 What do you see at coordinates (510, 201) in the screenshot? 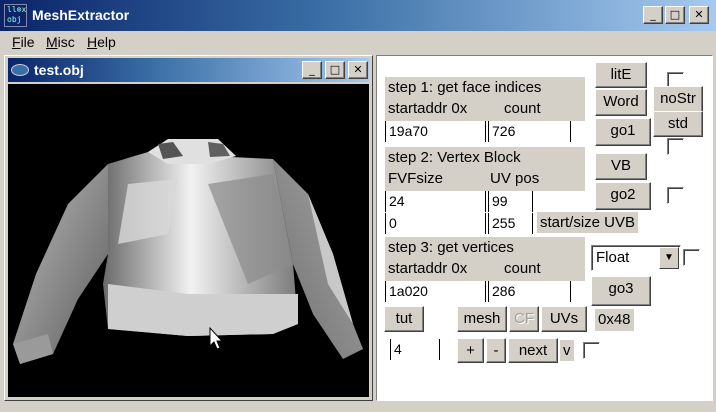
I see `uv-pos-input: 99` at bounding box center [510, 201].